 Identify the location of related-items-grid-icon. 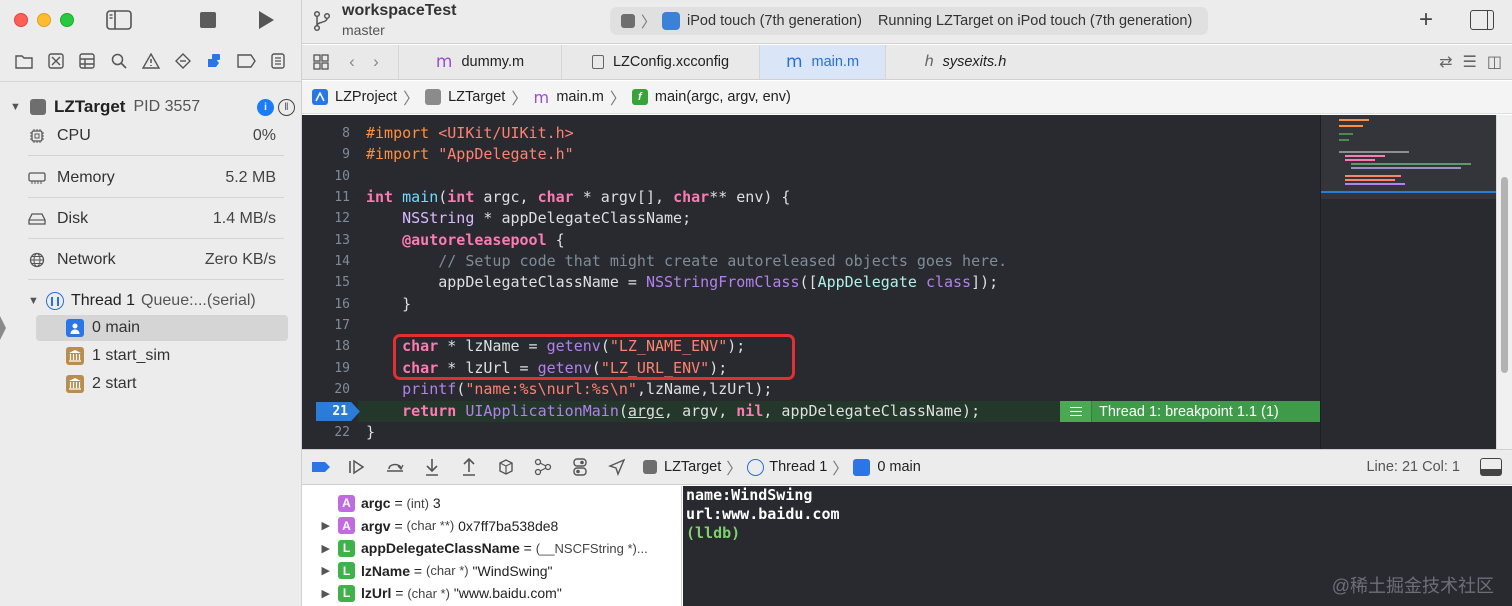
(321, 62).